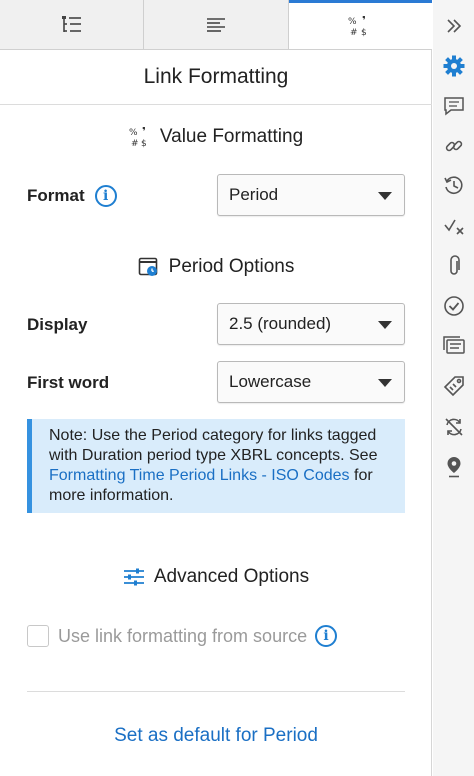 Image resolution: width=474 pixels, height=776 pixels. Describe the element at coordinates (199, 475) in the screenshot. I see `iso-codes-link: Formatting Time Period Links - ISO Codes` at that location.